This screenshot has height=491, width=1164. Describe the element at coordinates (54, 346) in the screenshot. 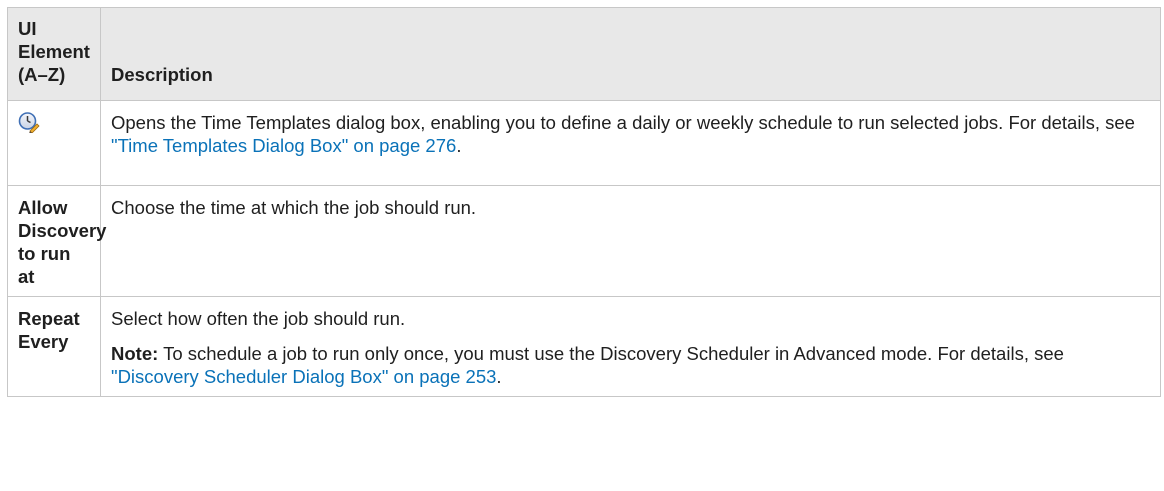

I see `ui-element-cell: Repeat Every` at that location.